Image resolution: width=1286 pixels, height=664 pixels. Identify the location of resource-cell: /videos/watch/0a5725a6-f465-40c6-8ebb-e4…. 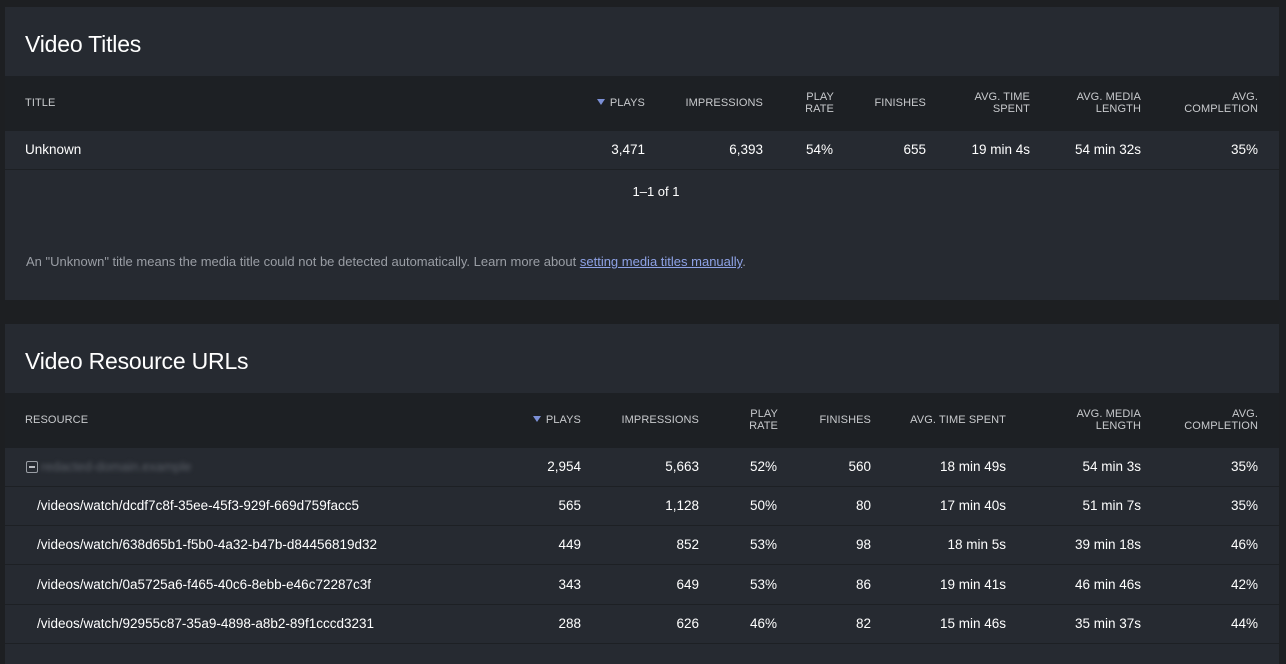
(204, 585).